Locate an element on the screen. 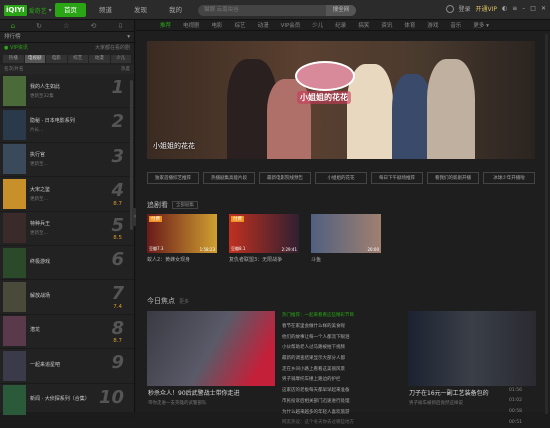 The height and width of the screenshot is (428, 550). banner-badge is located at coordinates (325, 76).